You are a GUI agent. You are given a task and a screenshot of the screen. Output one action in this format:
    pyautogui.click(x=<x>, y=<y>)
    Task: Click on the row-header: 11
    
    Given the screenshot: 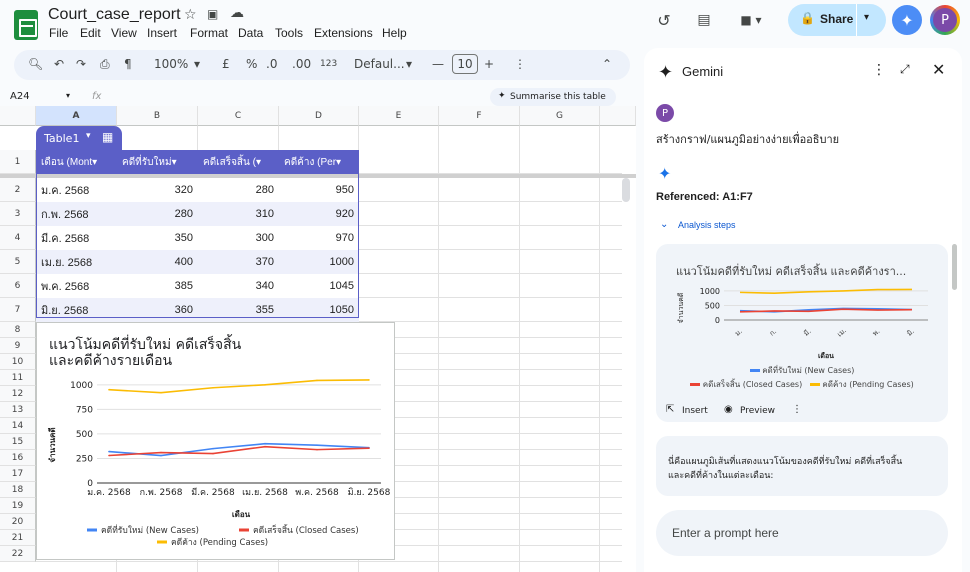 What is the action you would take?
    pyautogui.click(x=18, y=378)
    